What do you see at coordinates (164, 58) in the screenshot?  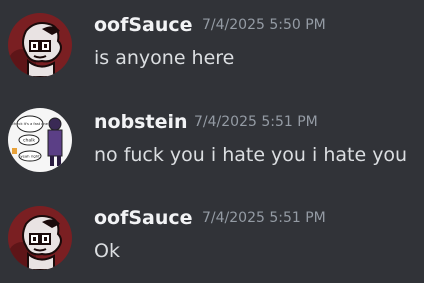 I see `message-text: is anyone here` at bounding box center [164, 58].